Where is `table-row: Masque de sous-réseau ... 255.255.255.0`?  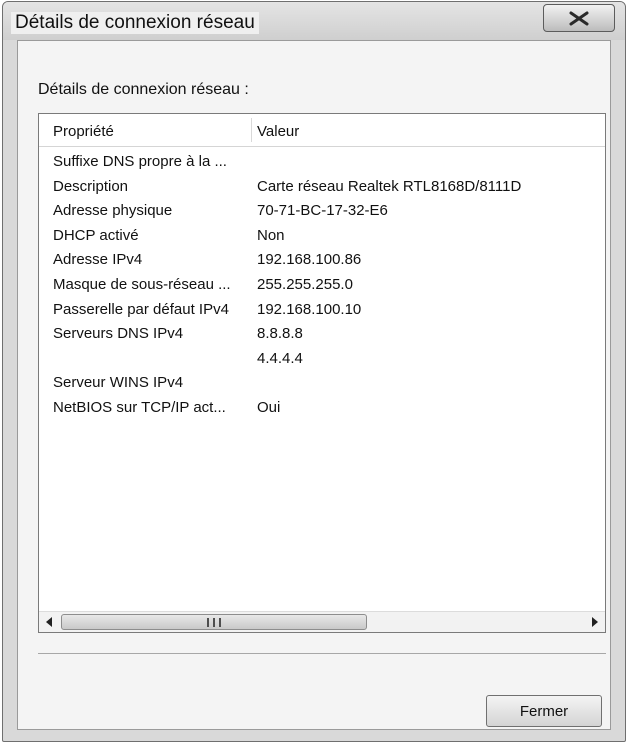 table-row: Masque de sous-réseau ... 255.255.255.0 is located at coordinates (322, 285).